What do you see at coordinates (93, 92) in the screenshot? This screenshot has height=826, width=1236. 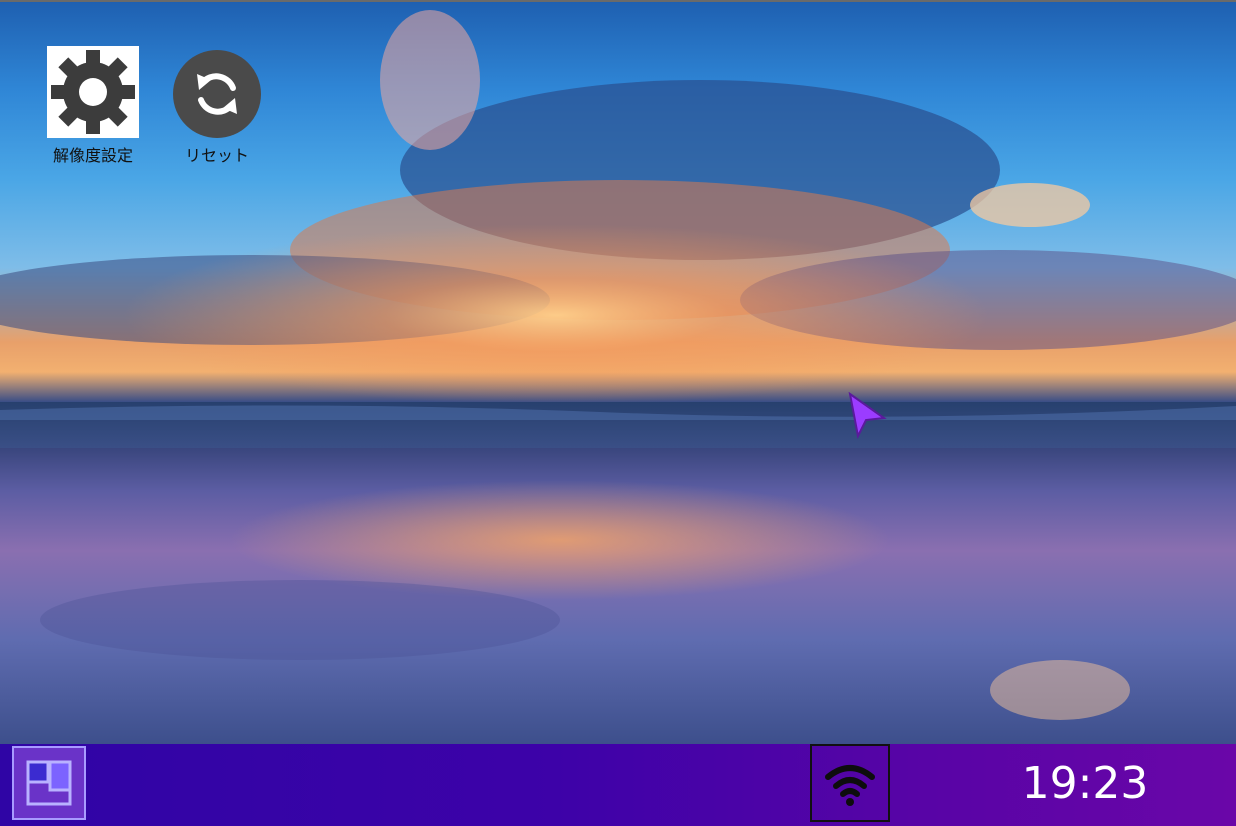 I see `gear-icon` at bounding box center [93, 92].